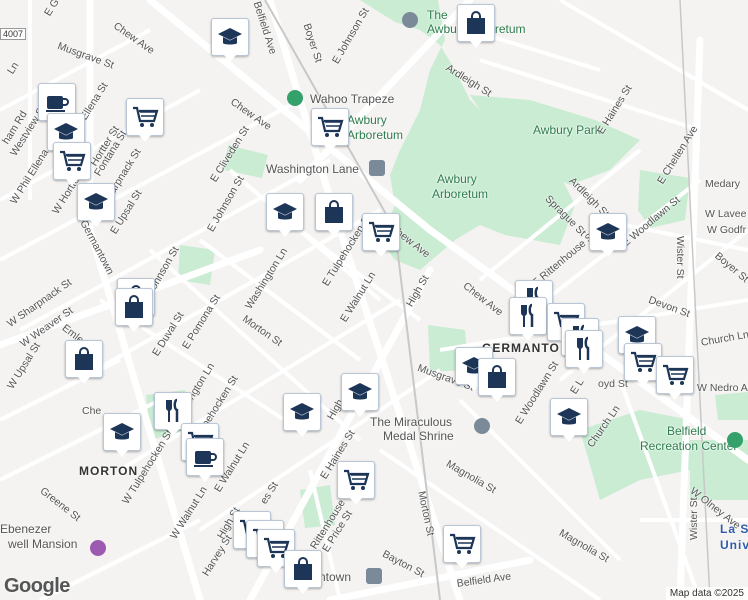 Image resolution: width=748 pixels, height=600 pixels. What do you see at coordinates (377, 168) in the screenshot?
I see `train-station-icon` at bounding box center [377, 168].